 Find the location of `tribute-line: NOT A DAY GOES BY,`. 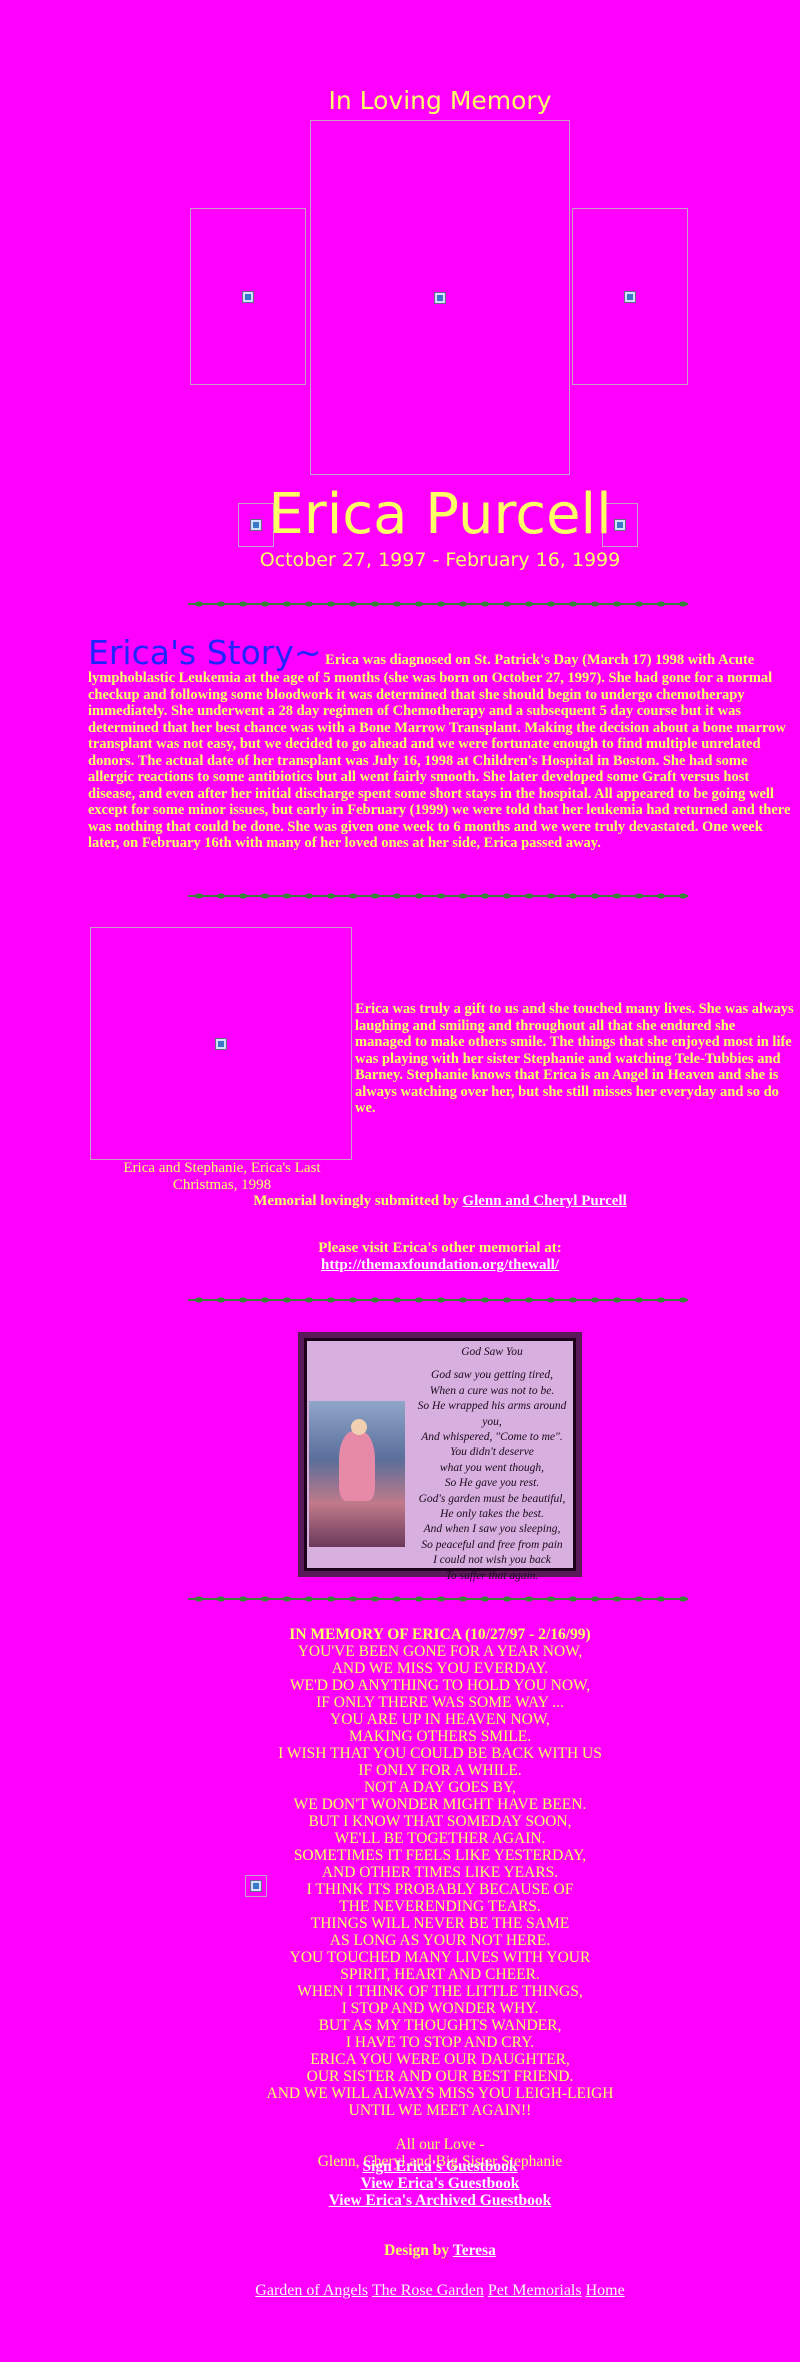

tribute-line: NOT A DAY GOES BY, is located at coordinates (440, 1787).